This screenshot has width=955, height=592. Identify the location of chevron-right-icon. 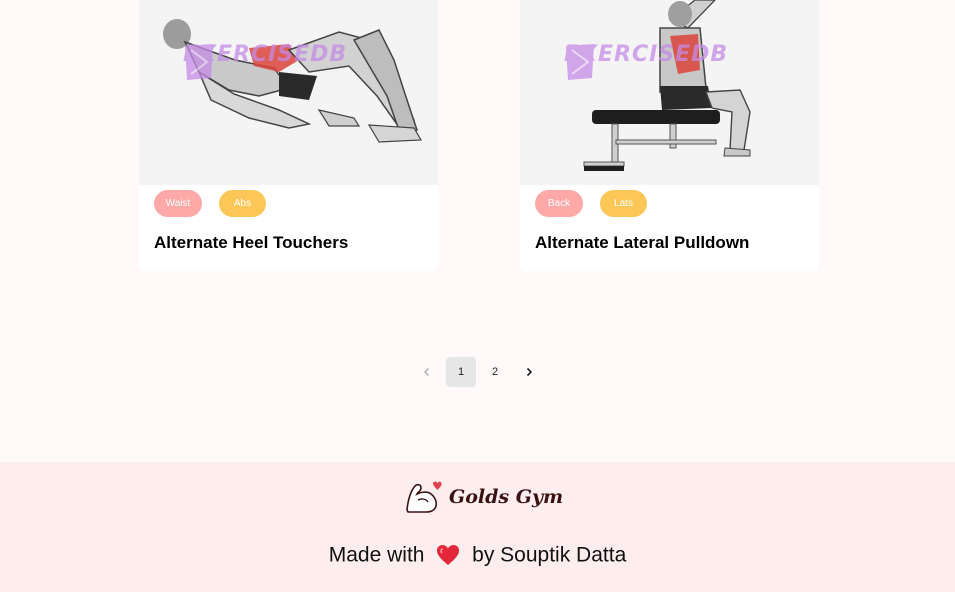
(529, 372).